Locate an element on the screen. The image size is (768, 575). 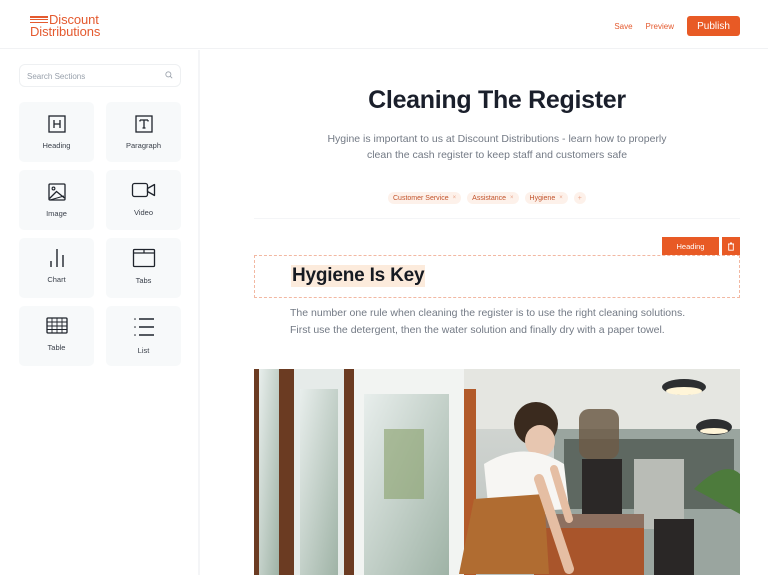
search-icon is located at coordinates (169, 75).